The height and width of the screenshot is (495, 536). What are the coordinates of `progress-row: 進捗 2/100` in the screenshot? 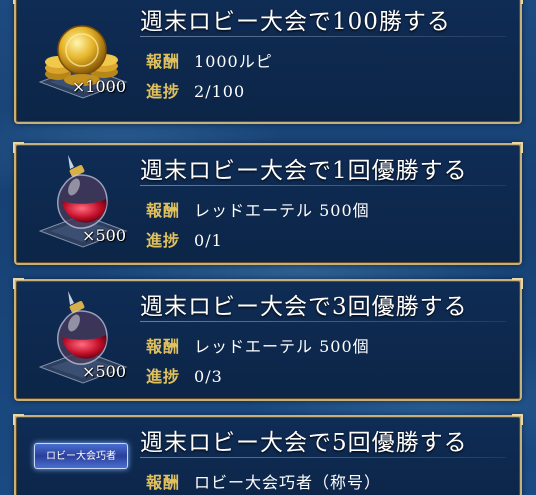 It's located at (195, 90).